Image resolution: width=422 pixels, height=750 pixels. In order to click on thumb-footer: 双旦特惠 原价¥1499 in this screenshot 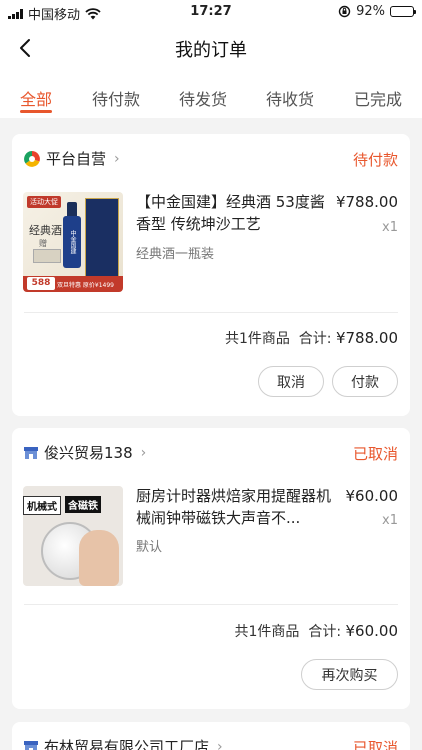, I will do `click(85, 285)`.